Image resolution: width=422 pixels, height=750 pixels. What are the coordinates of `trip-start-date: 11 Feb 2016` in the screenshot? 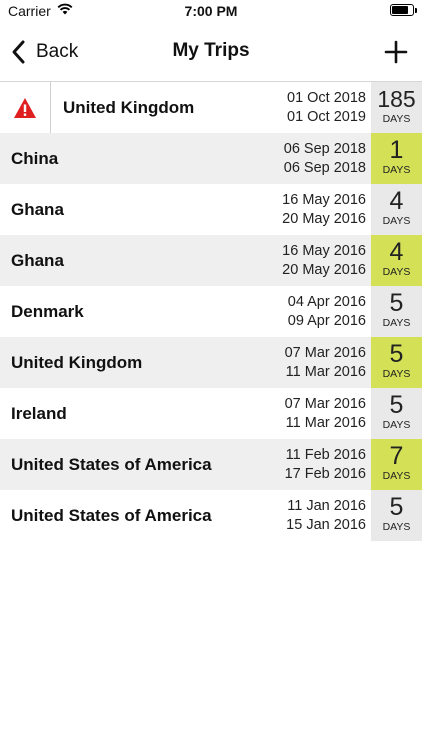 It's located at (325, 455).